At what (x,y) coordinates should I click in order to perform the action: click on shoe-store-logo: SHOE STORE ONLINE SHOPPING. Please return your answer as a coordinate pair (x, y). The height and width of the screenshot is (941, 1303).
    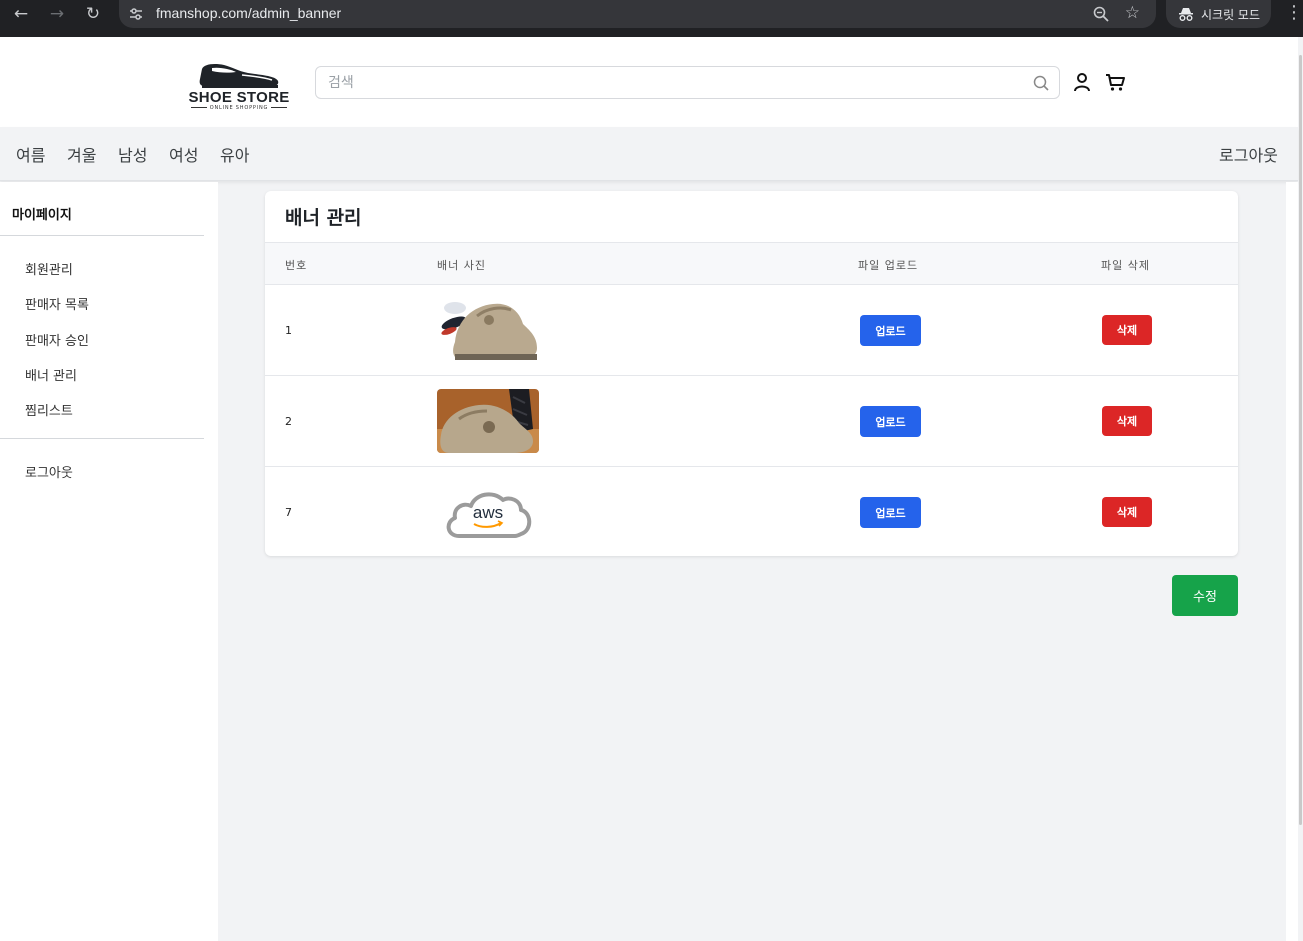
    Looking at the image, I should click on (239, 86).